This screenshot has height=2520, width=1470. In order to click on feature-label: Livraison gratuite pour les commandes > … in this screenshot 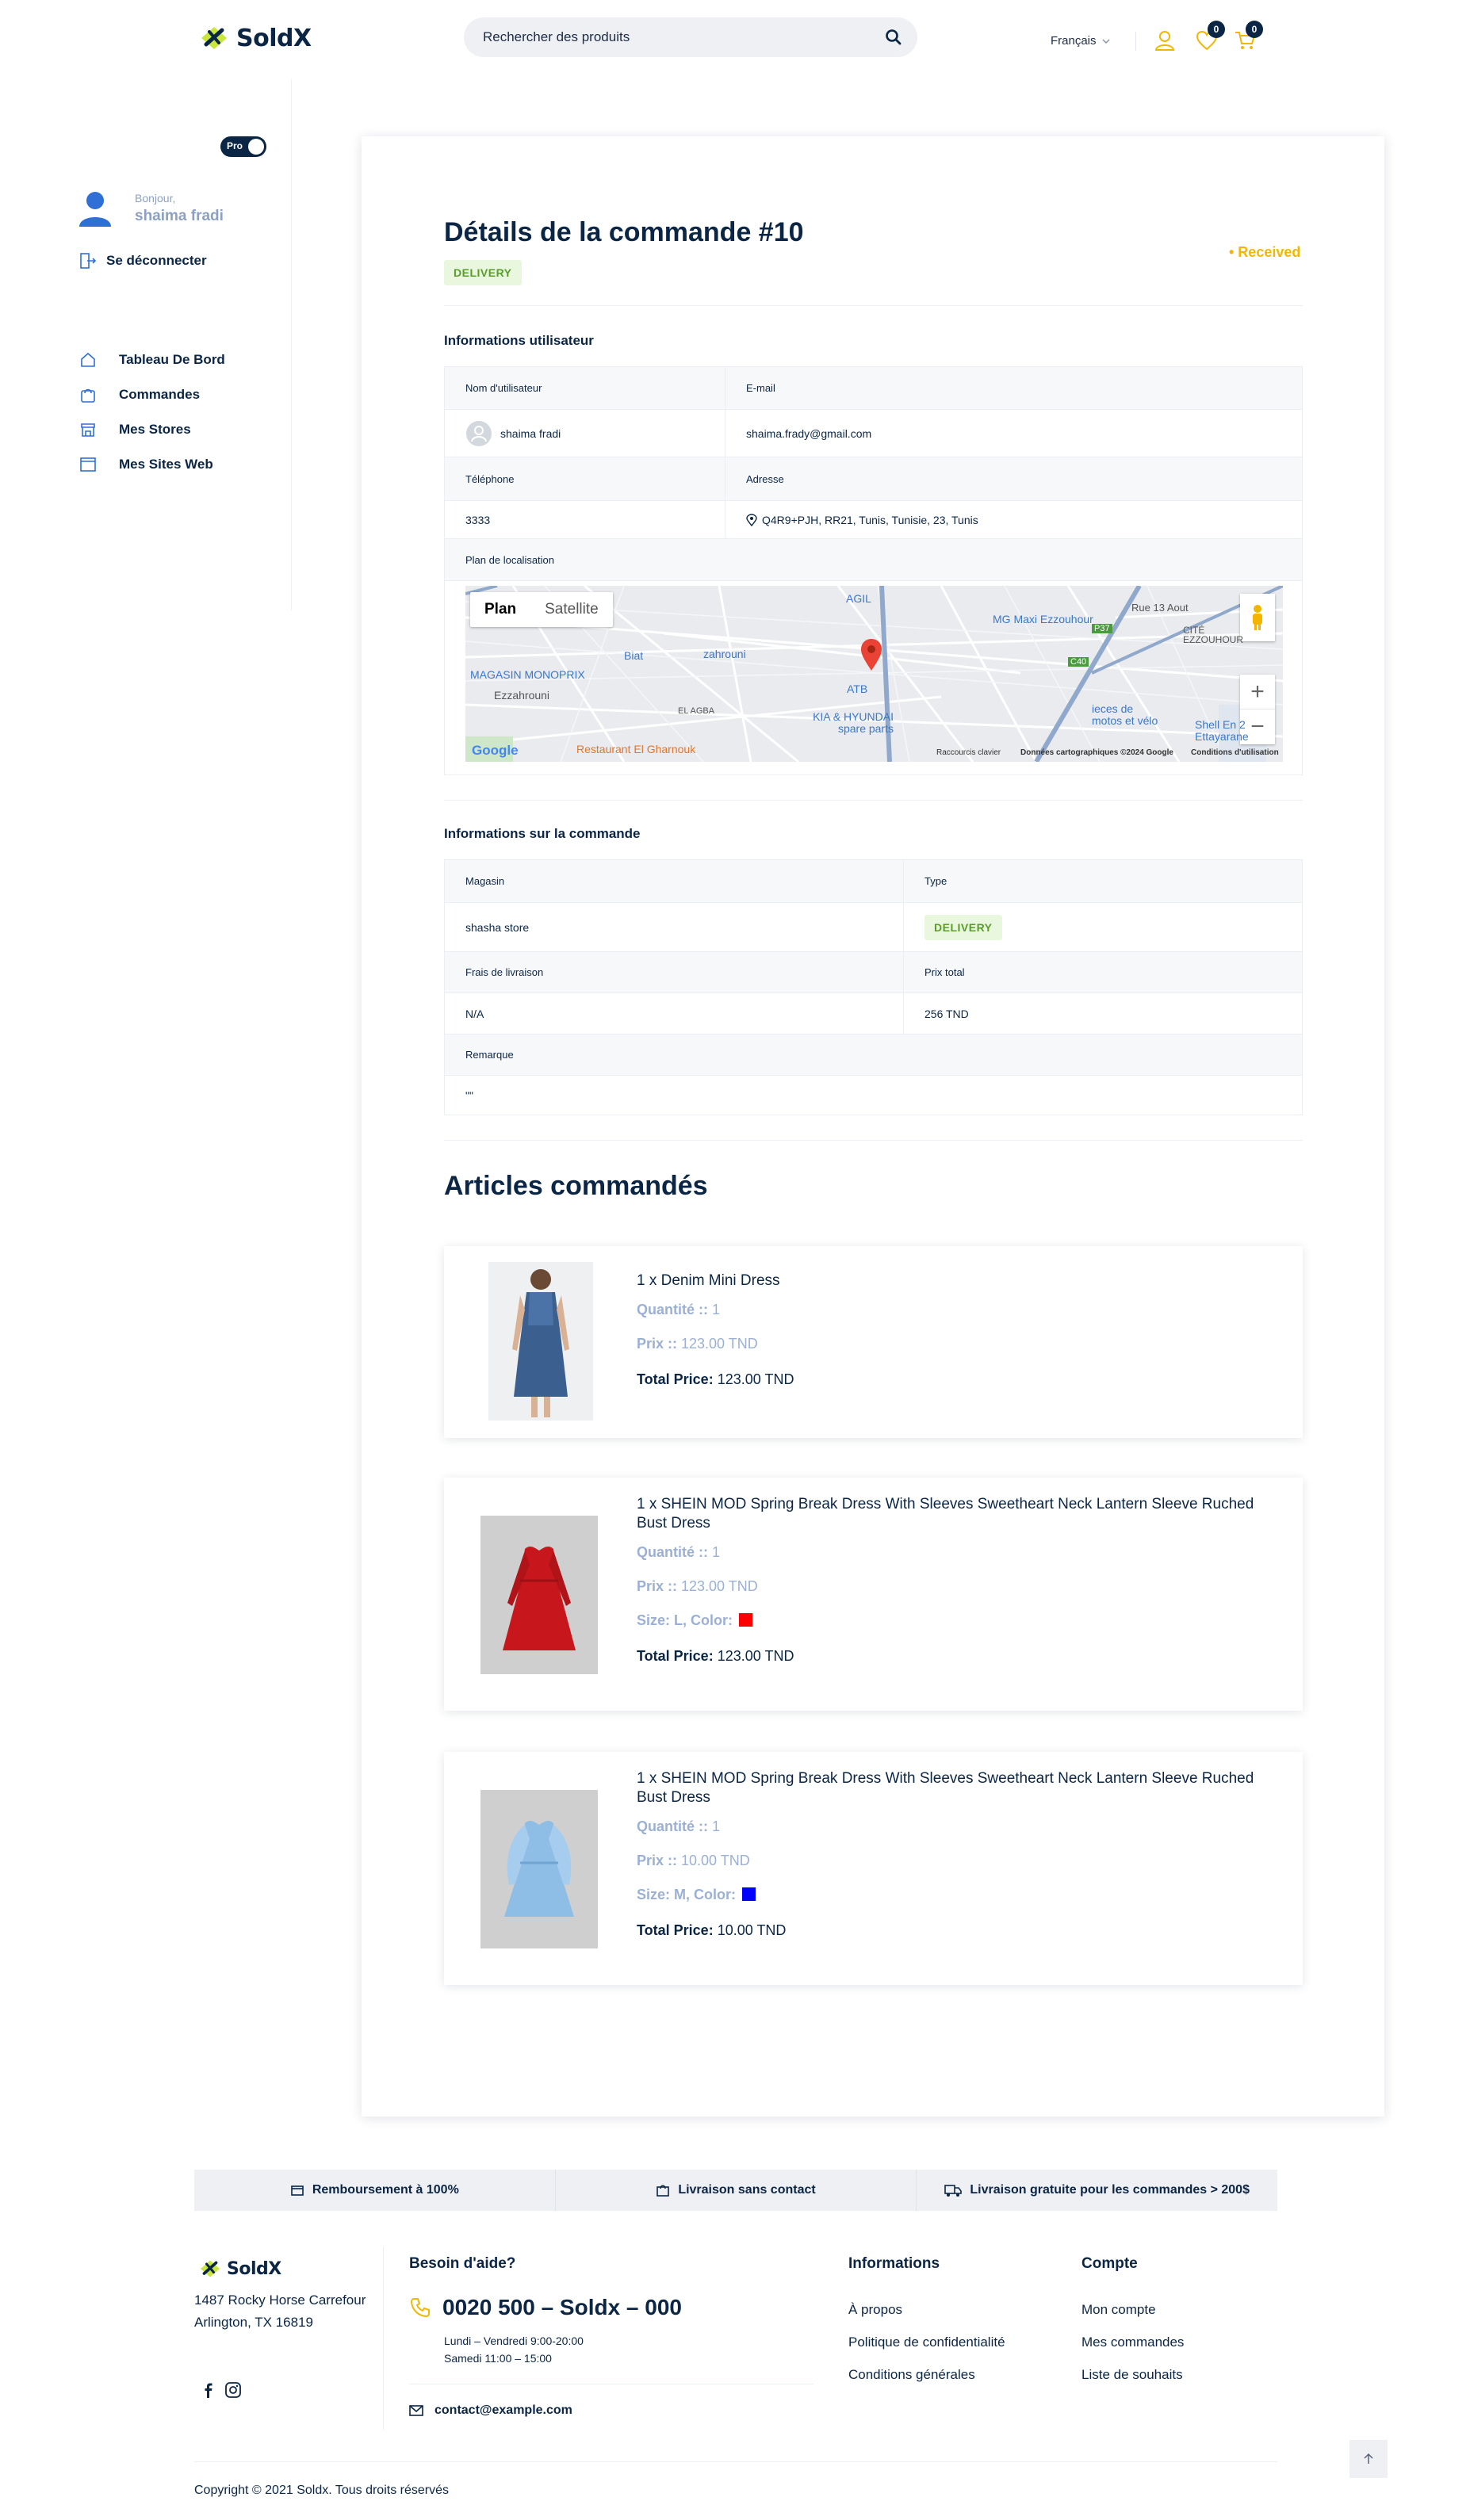, I will do `click(1110, 2190)`.